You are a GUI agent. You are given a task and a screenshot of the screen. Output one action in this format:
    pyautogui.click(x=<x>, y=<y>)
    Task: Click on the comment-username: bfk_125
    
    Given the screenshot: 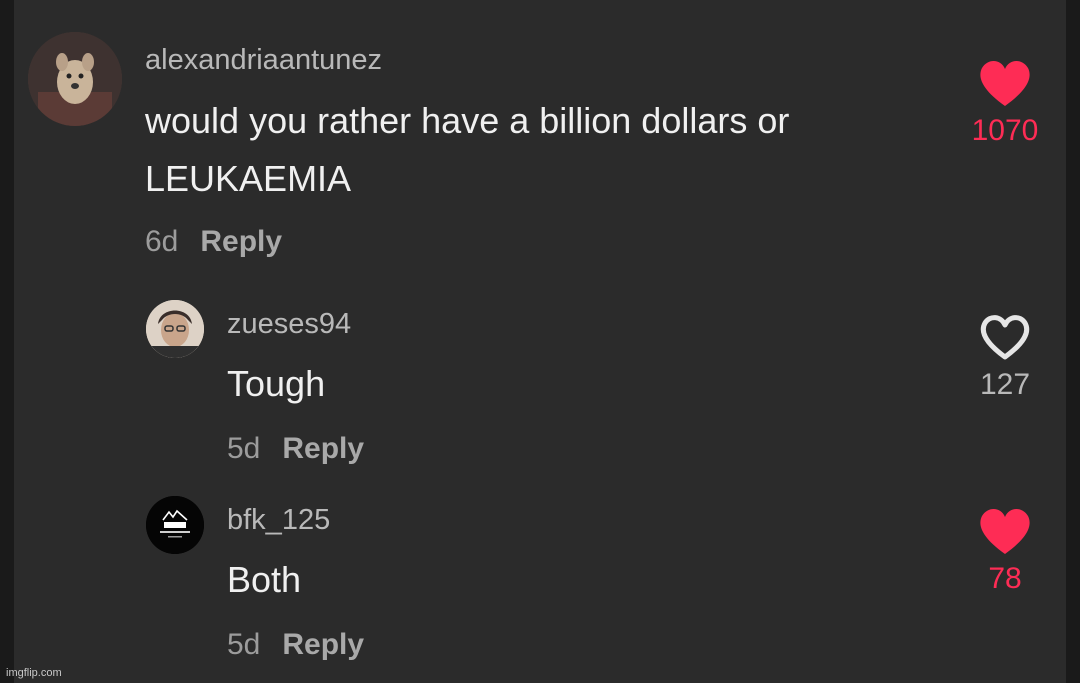 What is the action you would take?
    pyautogui.click(x=278, y=520)
    